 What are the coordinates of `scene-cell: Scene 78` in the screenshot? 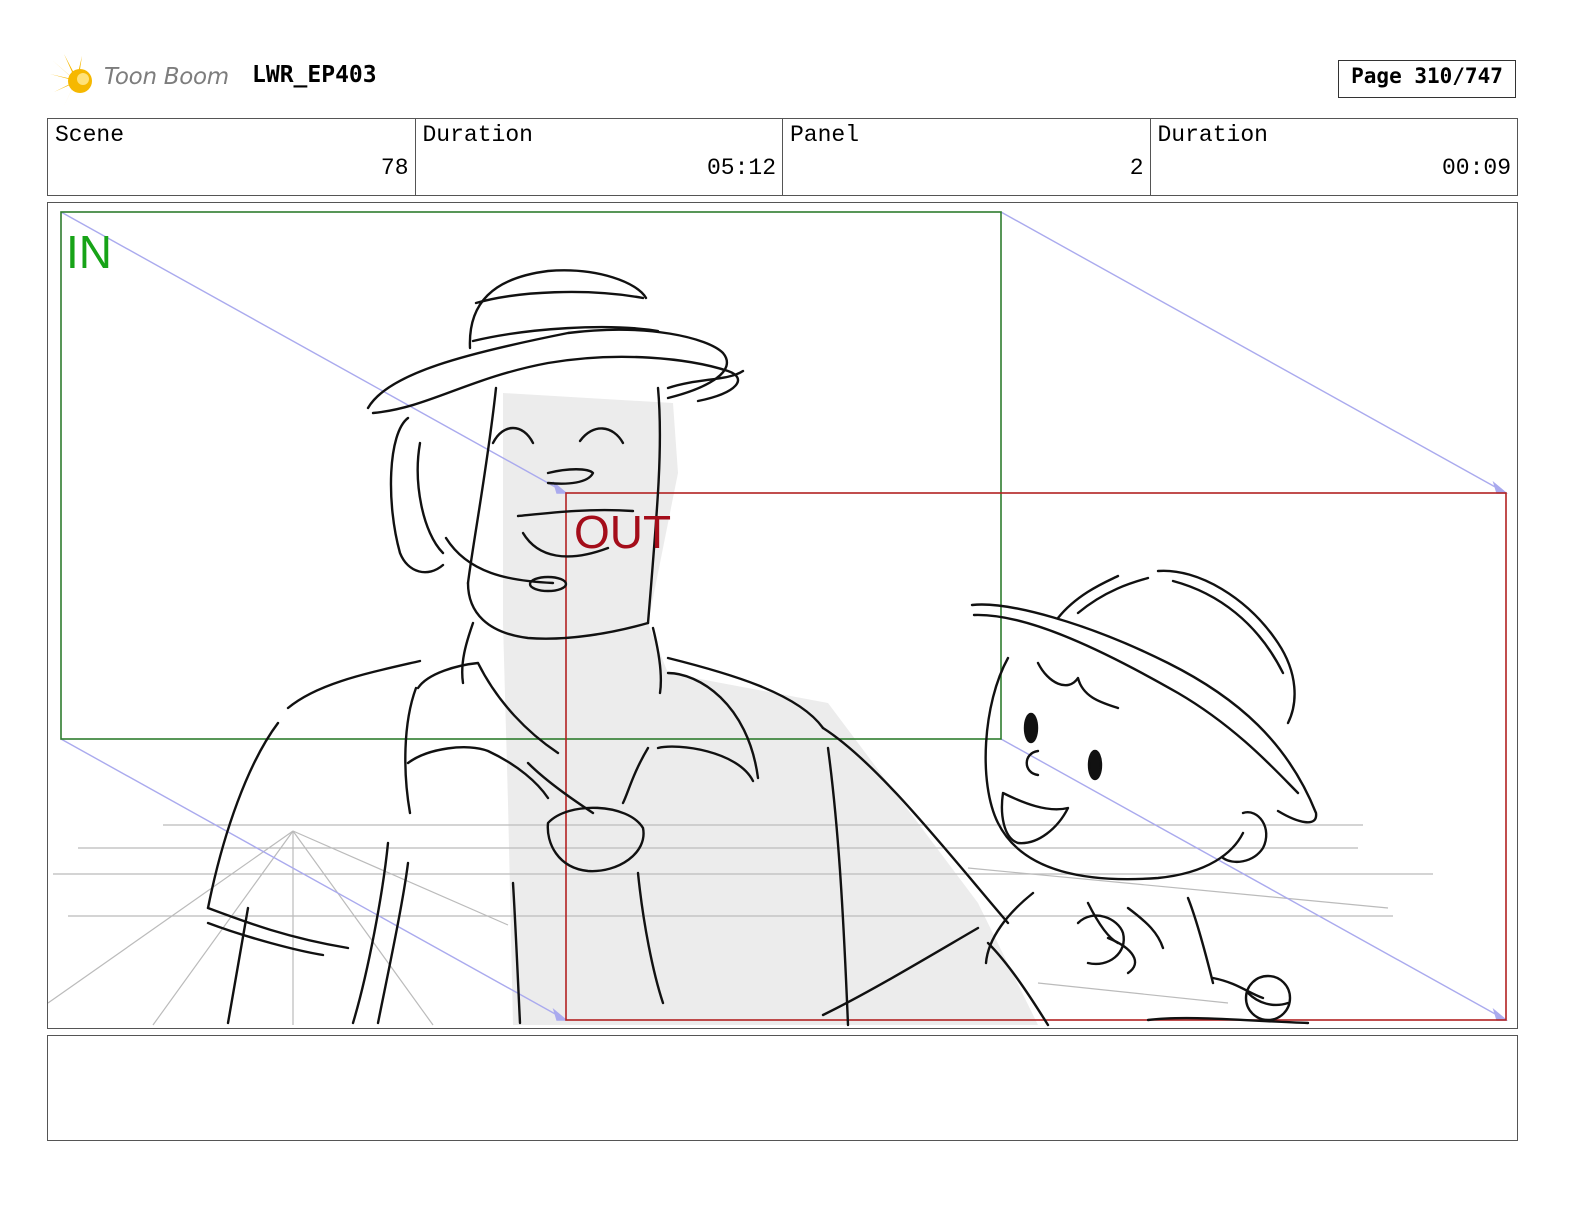 It's located at (232, 157).